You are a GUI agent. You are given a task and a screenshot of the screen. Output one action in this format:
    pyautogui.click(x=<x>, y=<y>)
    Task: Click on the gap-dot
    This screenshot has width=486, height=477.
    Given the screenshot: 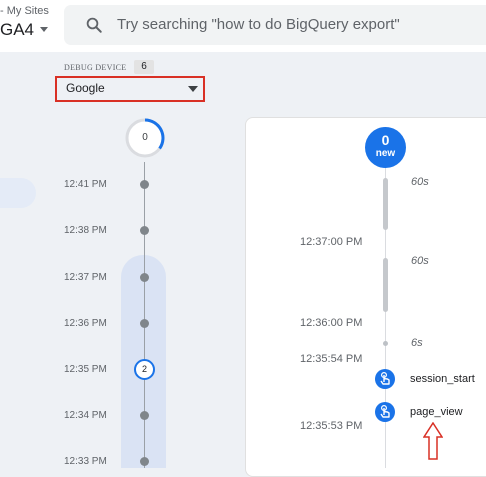 What is the action you would take?
    pyautogui.click(x=385, y=343)
    